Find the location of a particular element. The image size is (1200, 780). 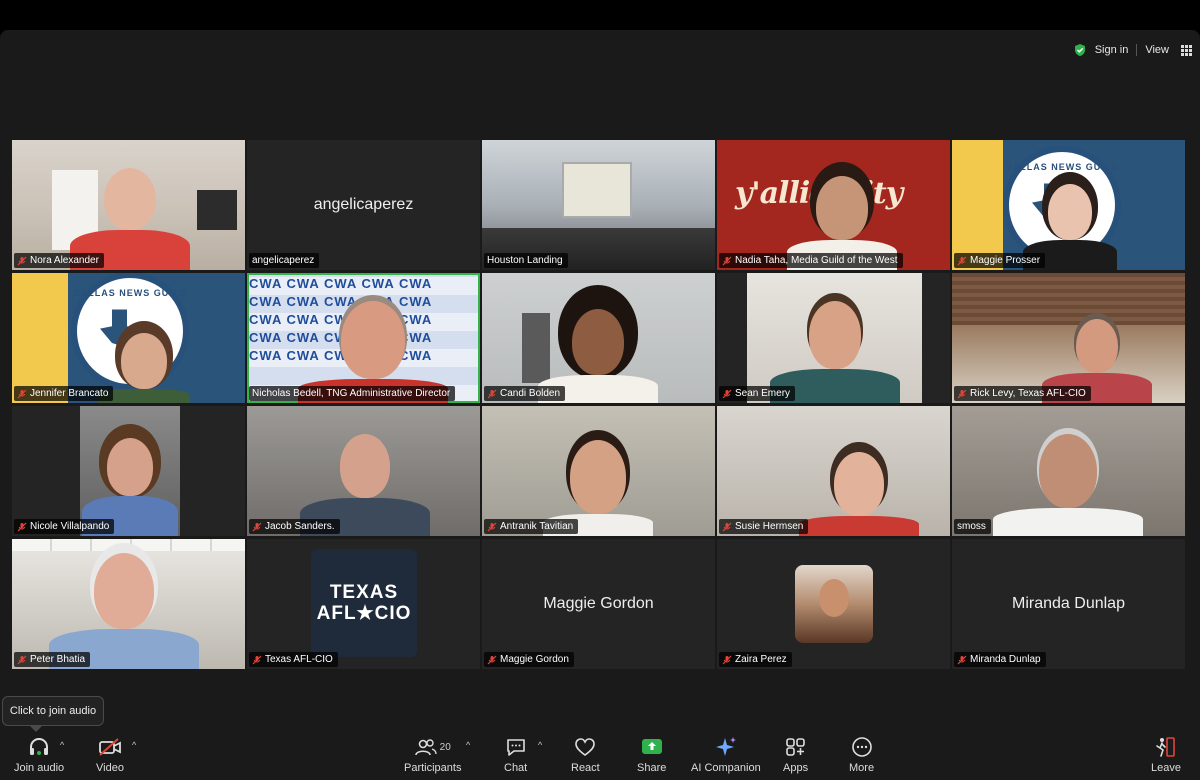

participant-display-name: Miranda Dunlap is located at coordinates (1068, 603).